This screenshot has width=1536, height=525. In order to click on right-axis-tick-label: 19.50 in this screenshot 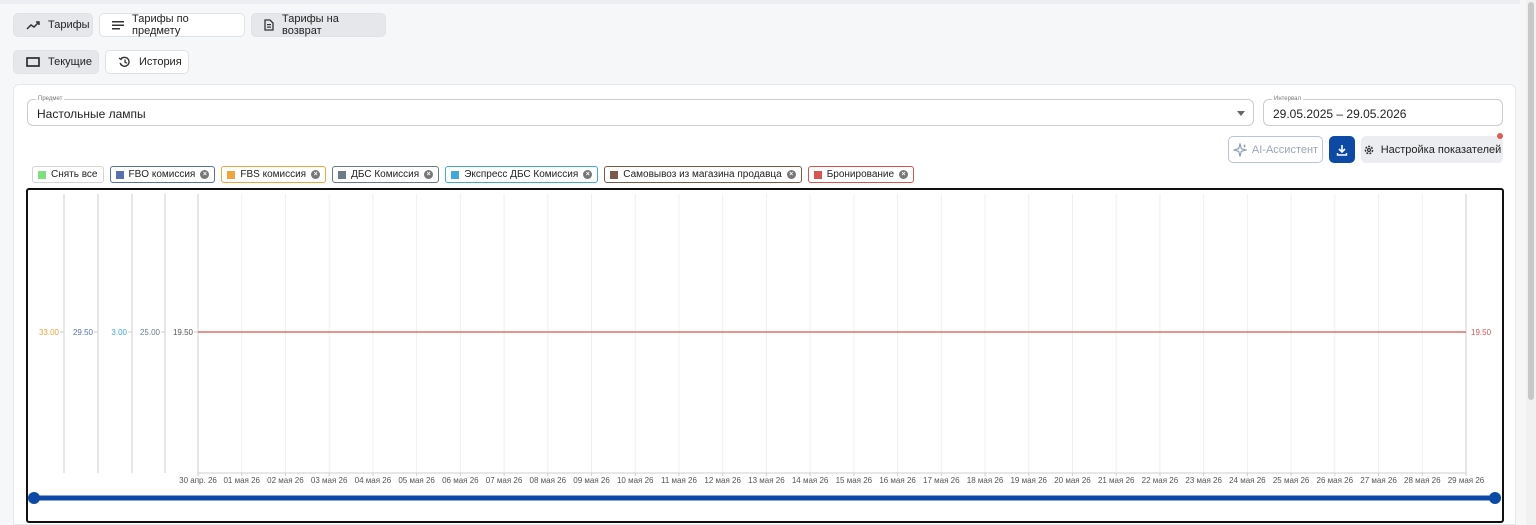, I will do `click(1481, 332)`.